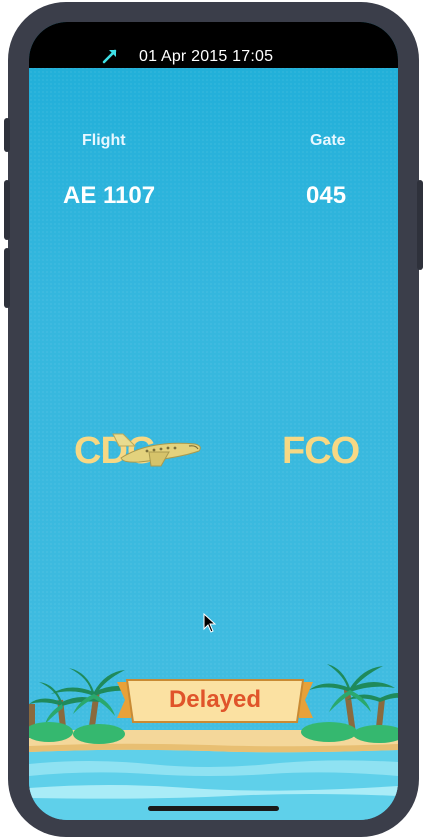 The width and height of the screenshot is (427, 840). I want to click on status-bar: 01 Apr 2015 17:05, so click(213, 45).